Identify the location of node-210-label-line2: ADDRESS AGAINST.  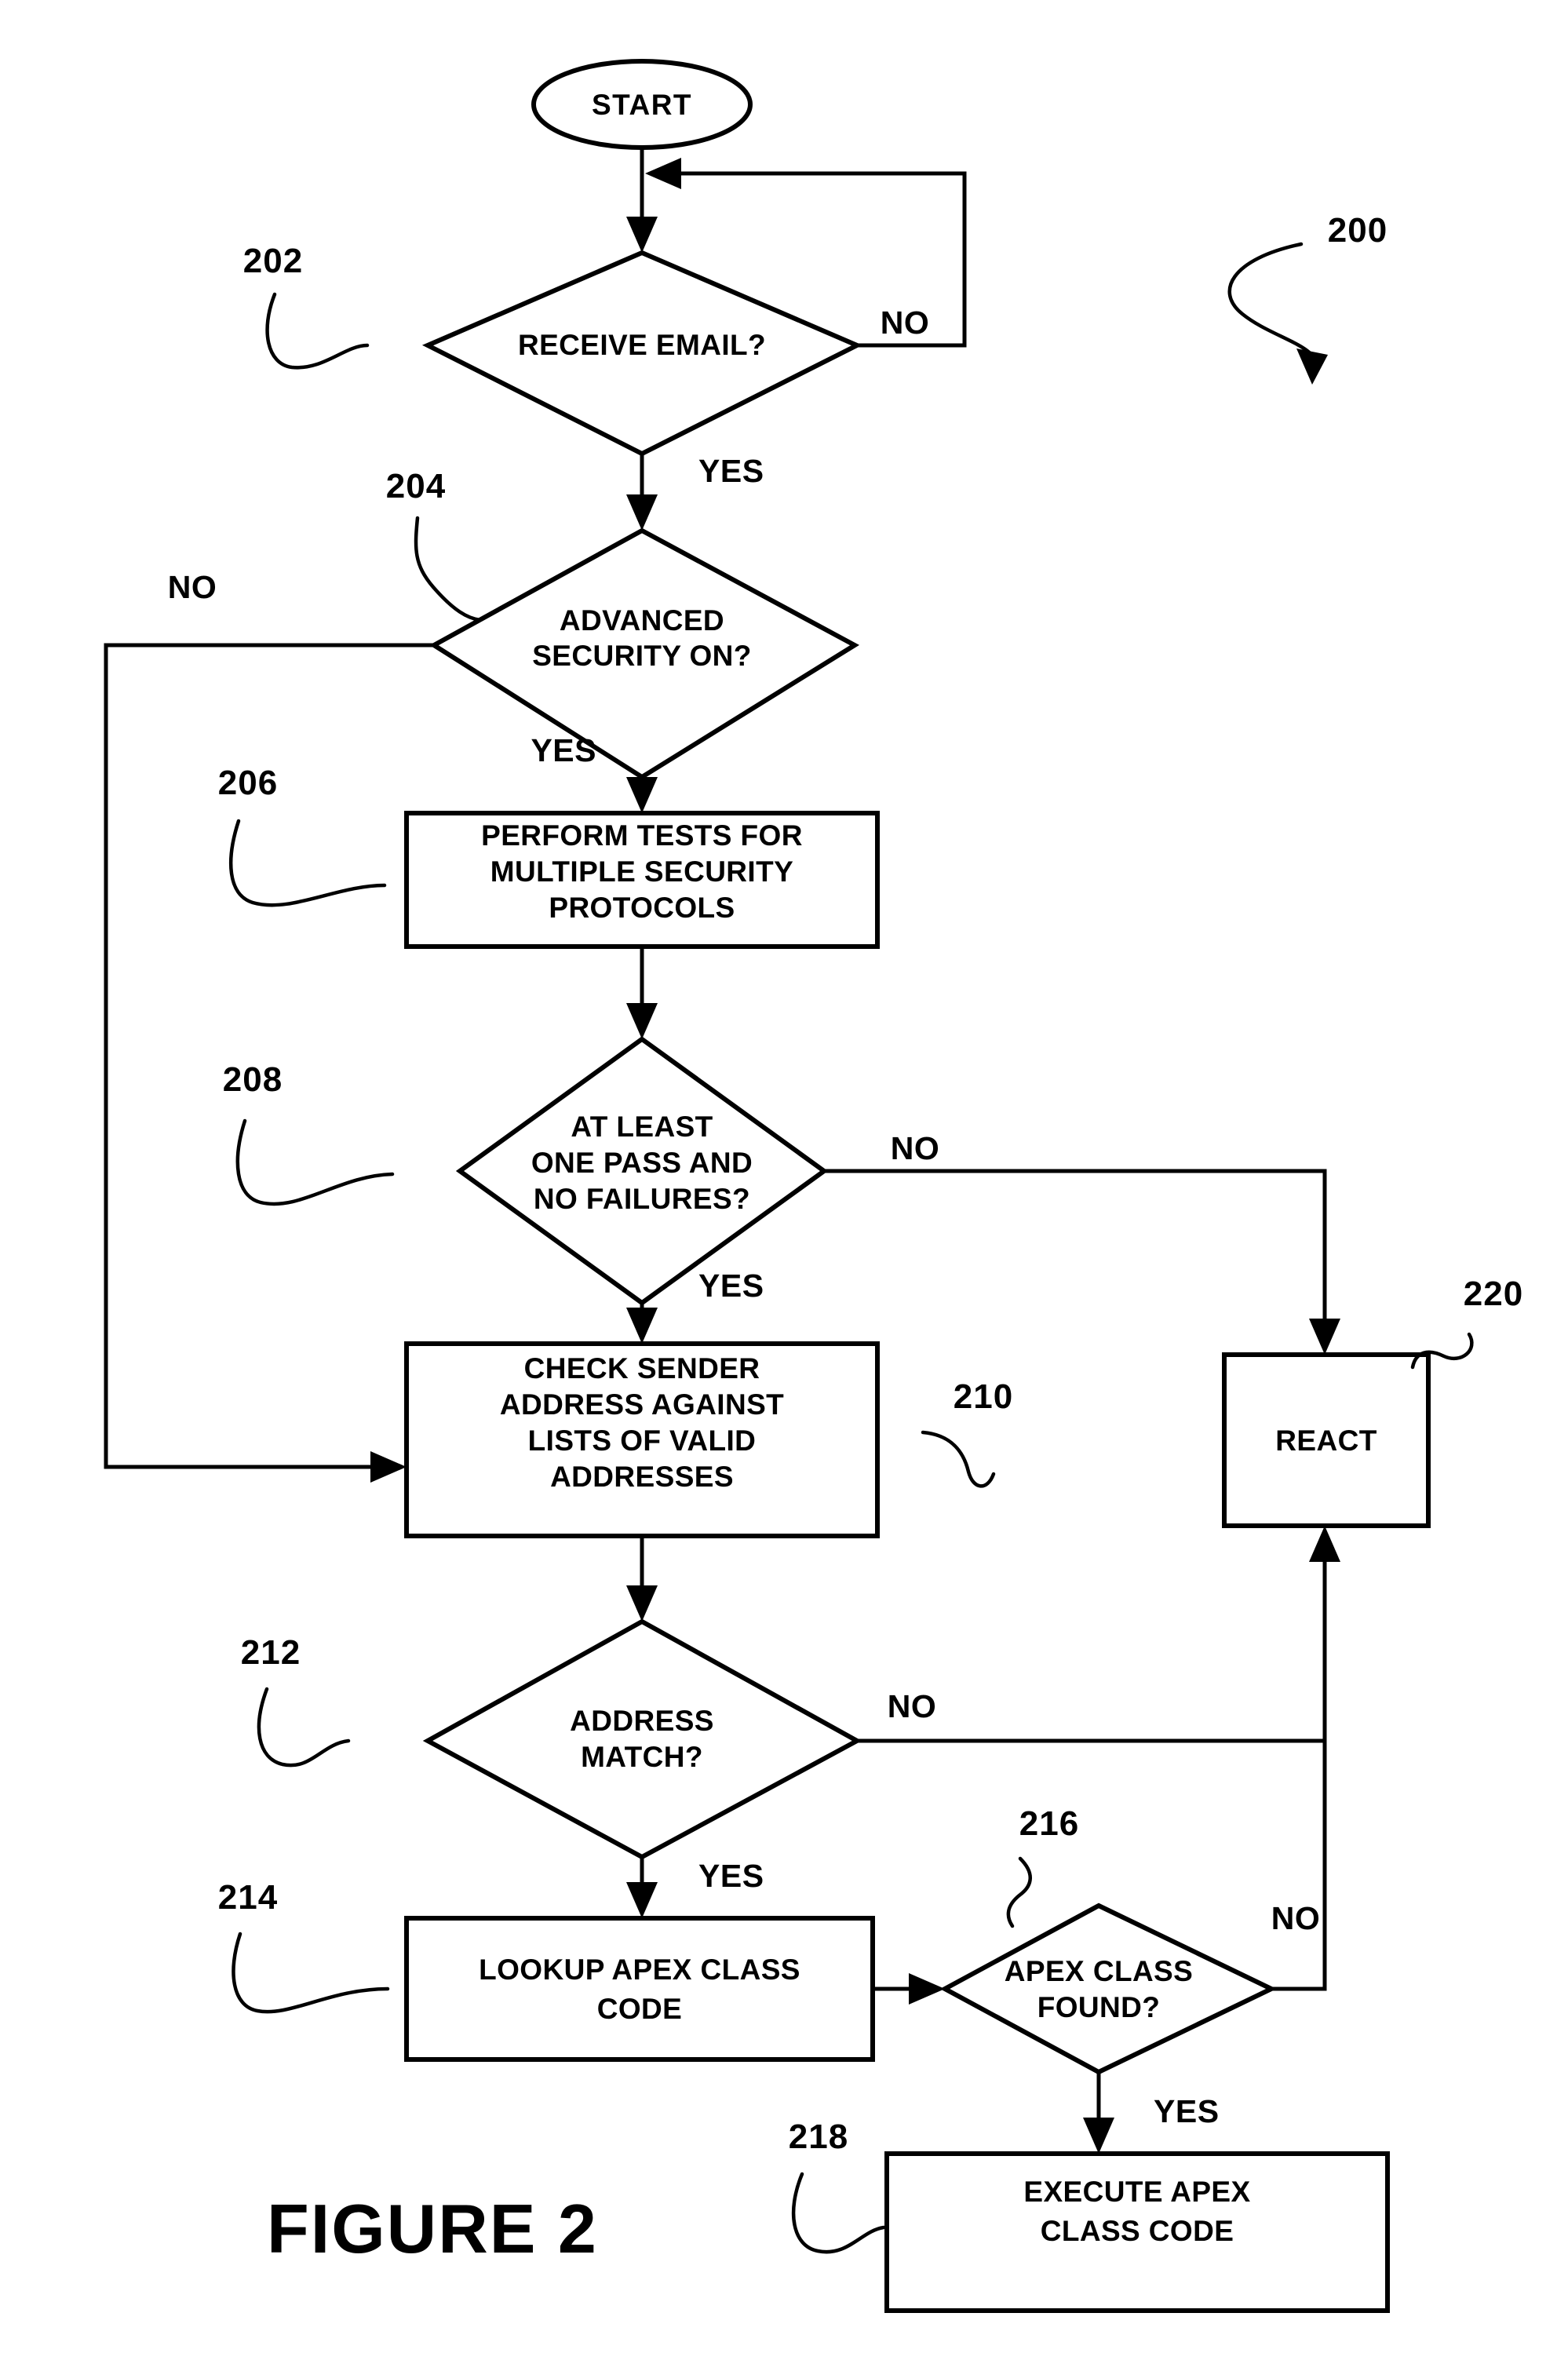
(642, 1404).